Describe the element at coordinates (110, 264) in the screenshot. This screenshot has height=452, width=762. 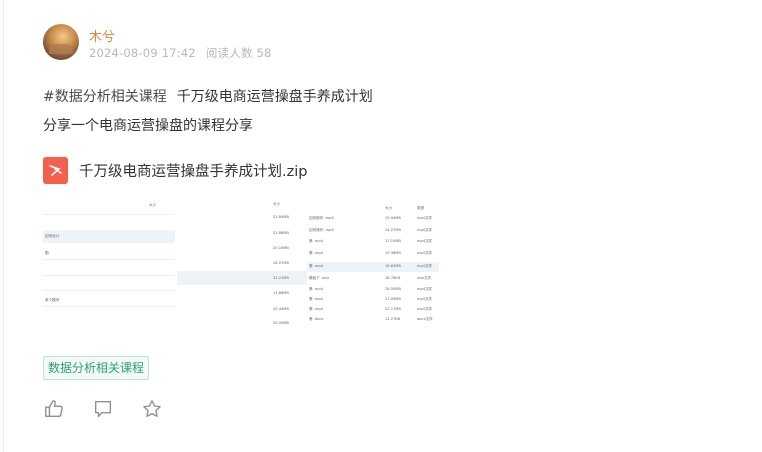
I see `thumbnail-1: 大小 如何设计 图 某个模块` at that location.